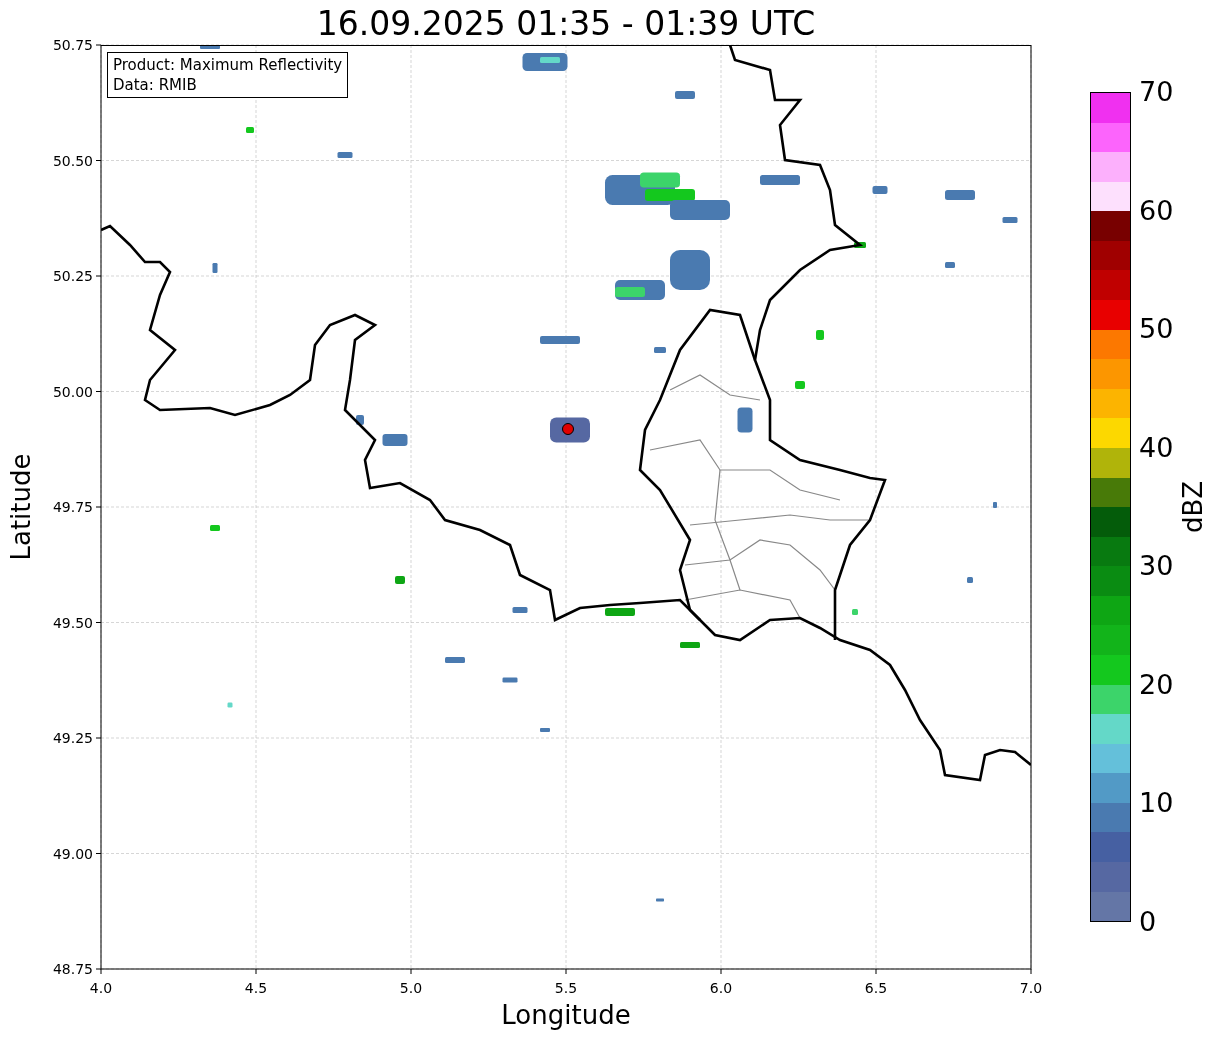  Describe the element at coordinates (72, 391) in the screenshot. I see `y-tick-label: 50.00` at that location.